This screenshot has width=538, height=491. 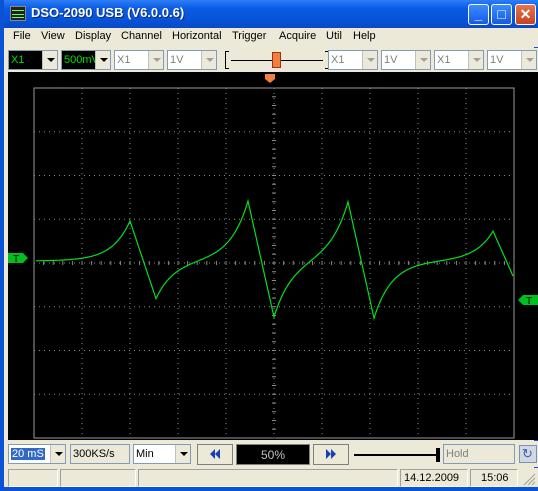 What do you see at coordinates (479, 454) in the screenshot?
I see `hold-button: Hold` at bounding box center [479, 454].